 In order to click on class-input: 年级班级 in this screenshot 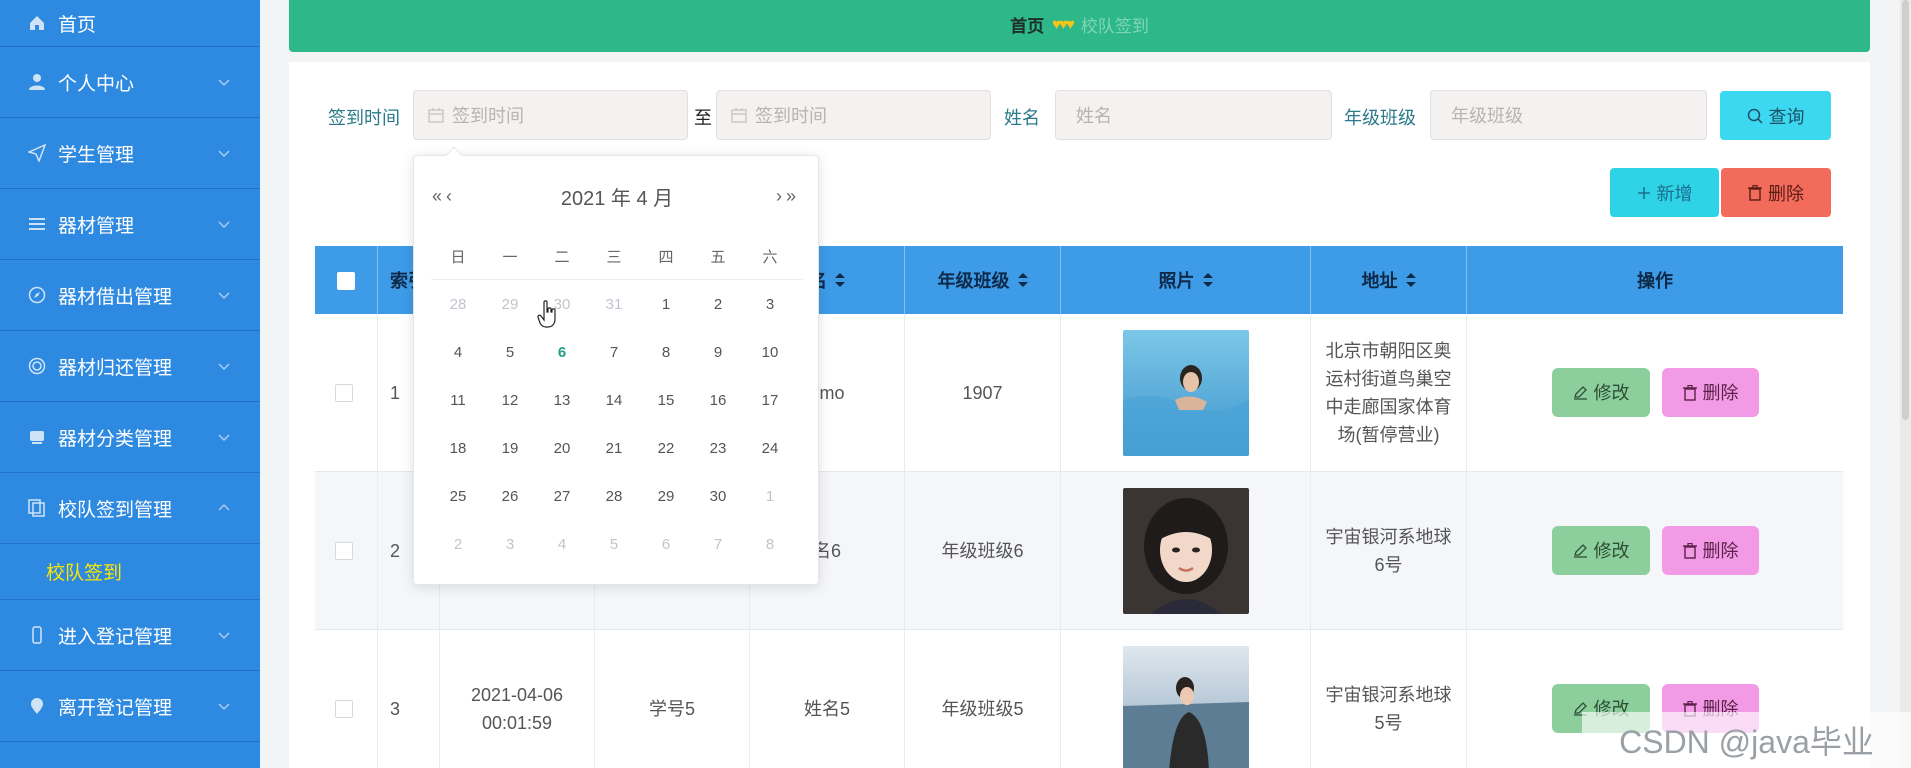, I will do `click(1568, 115)`.